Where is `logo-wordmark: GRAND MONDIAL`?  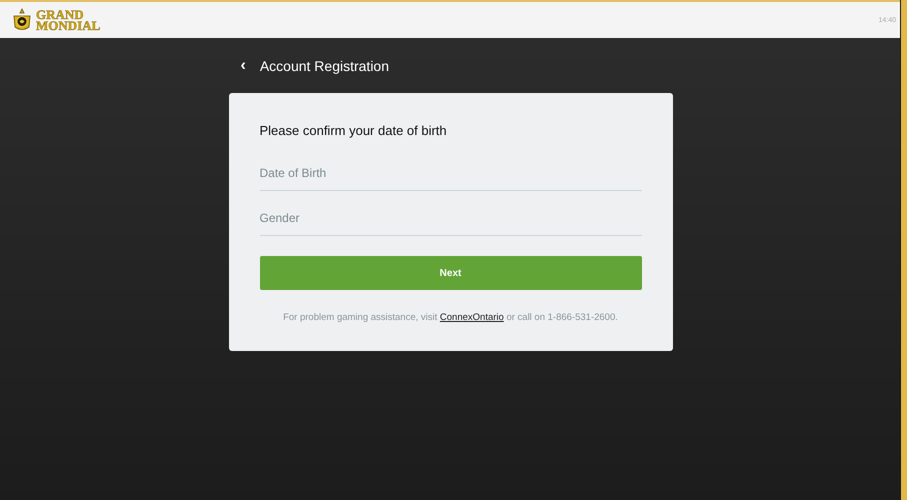 logo-wordmark: GRAND MONDIAL is located at coordinates (68, 20).